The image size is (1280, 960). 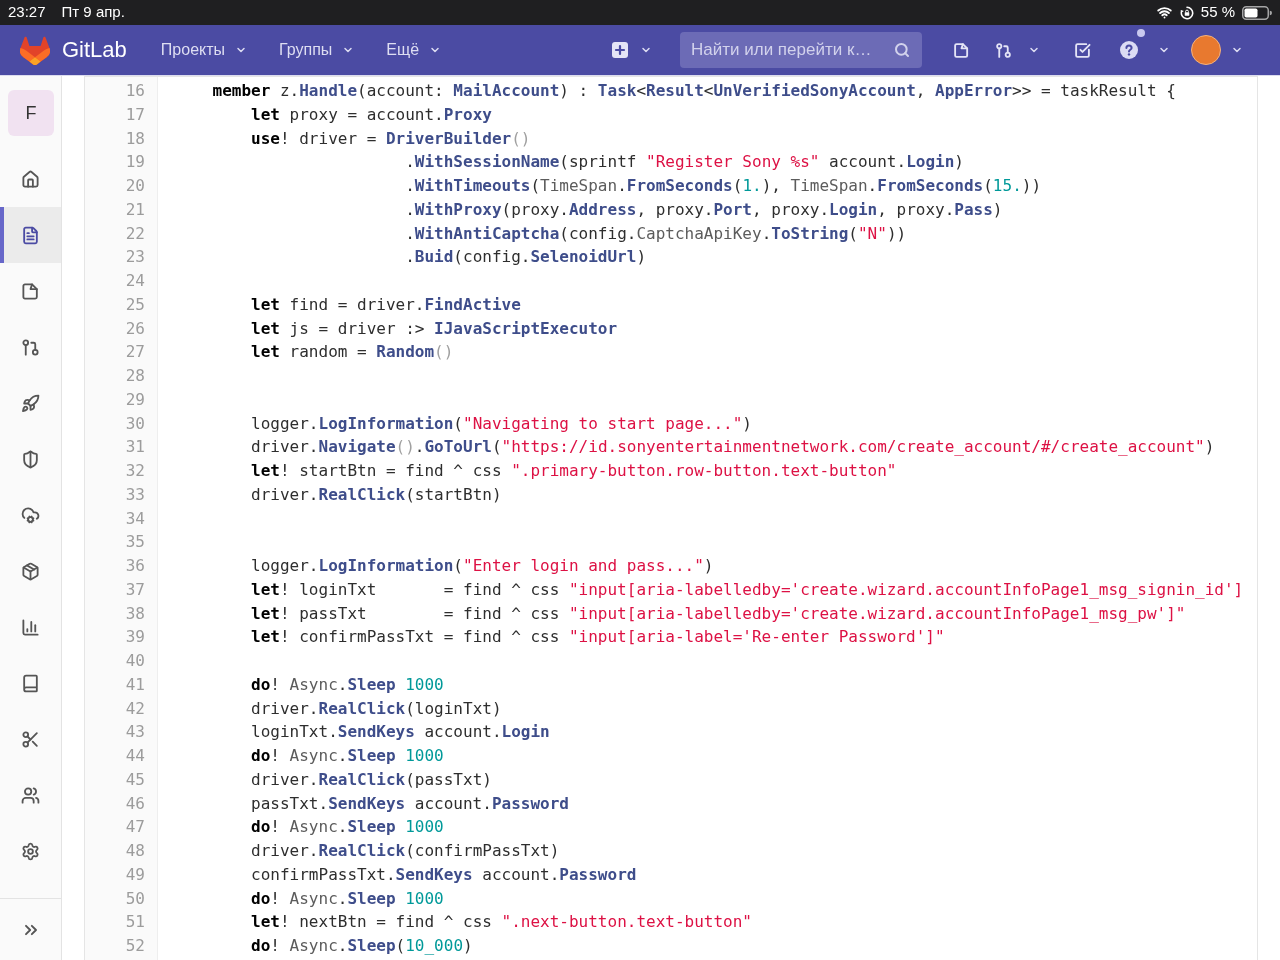 I want to click on clock-time: 23:27, so click(x=27, y=12).